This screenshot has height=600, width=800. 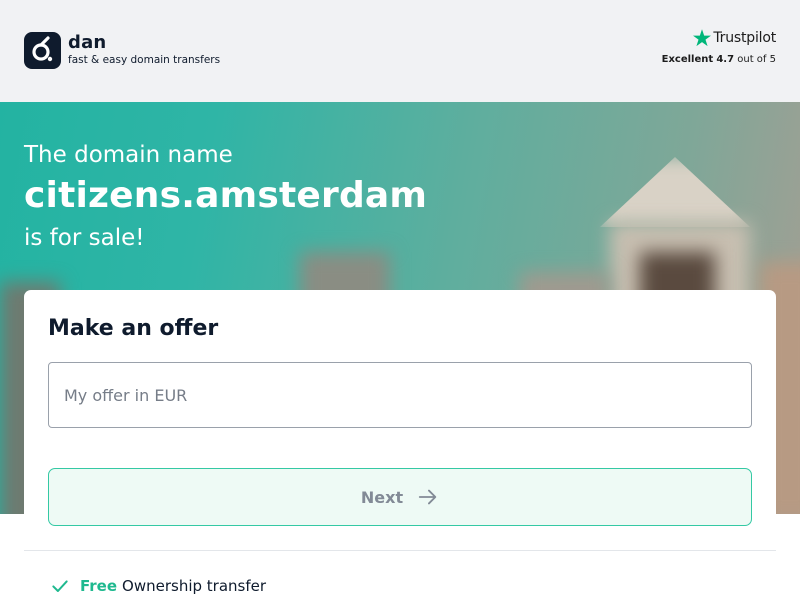 I want to click on hero-sale-text: is for sale!, so click(x=84, y=238).